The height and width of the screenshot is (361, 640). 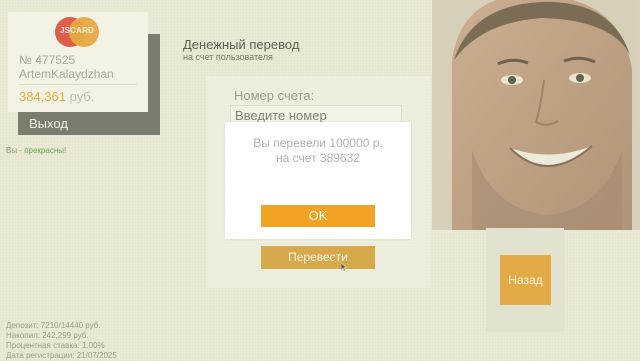 What do you see at coordinates (318, 143) in the screenshot?
I see `dialog-message-line1: Вы перевели 100000 р.` at bounding box center [318, 143].